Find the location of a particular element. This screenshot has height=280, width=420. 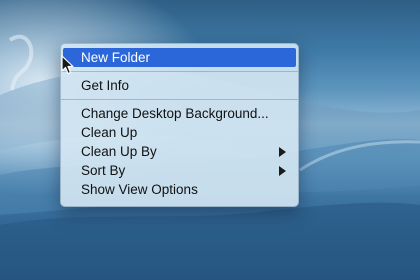

menu-item-clean-up-by: Clean Up By is located at coordinates (179, 151).